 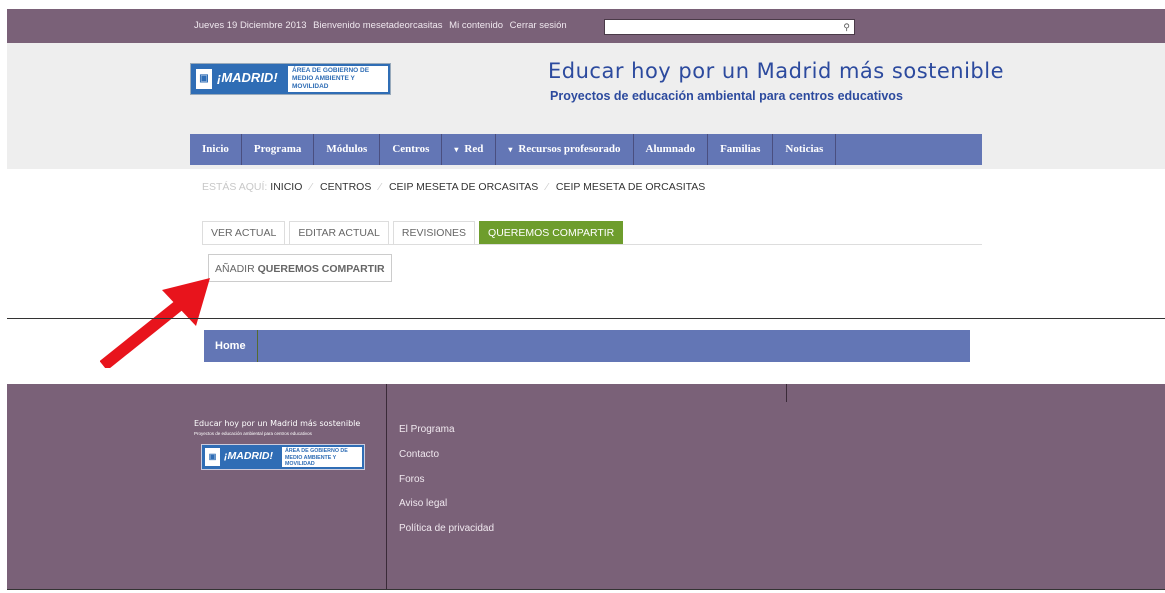 What do you see at coordinates (386, 486) in the screenshot?
I see `footer-divider` at bounding box center [386, 486].